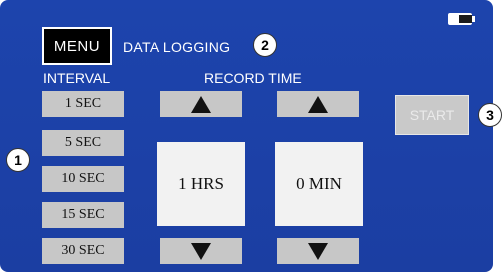  What do you see at coordinates (77, 78) in the screenshot?
I see `interval-label: INTERVAL` at bounding box center [77, 78].